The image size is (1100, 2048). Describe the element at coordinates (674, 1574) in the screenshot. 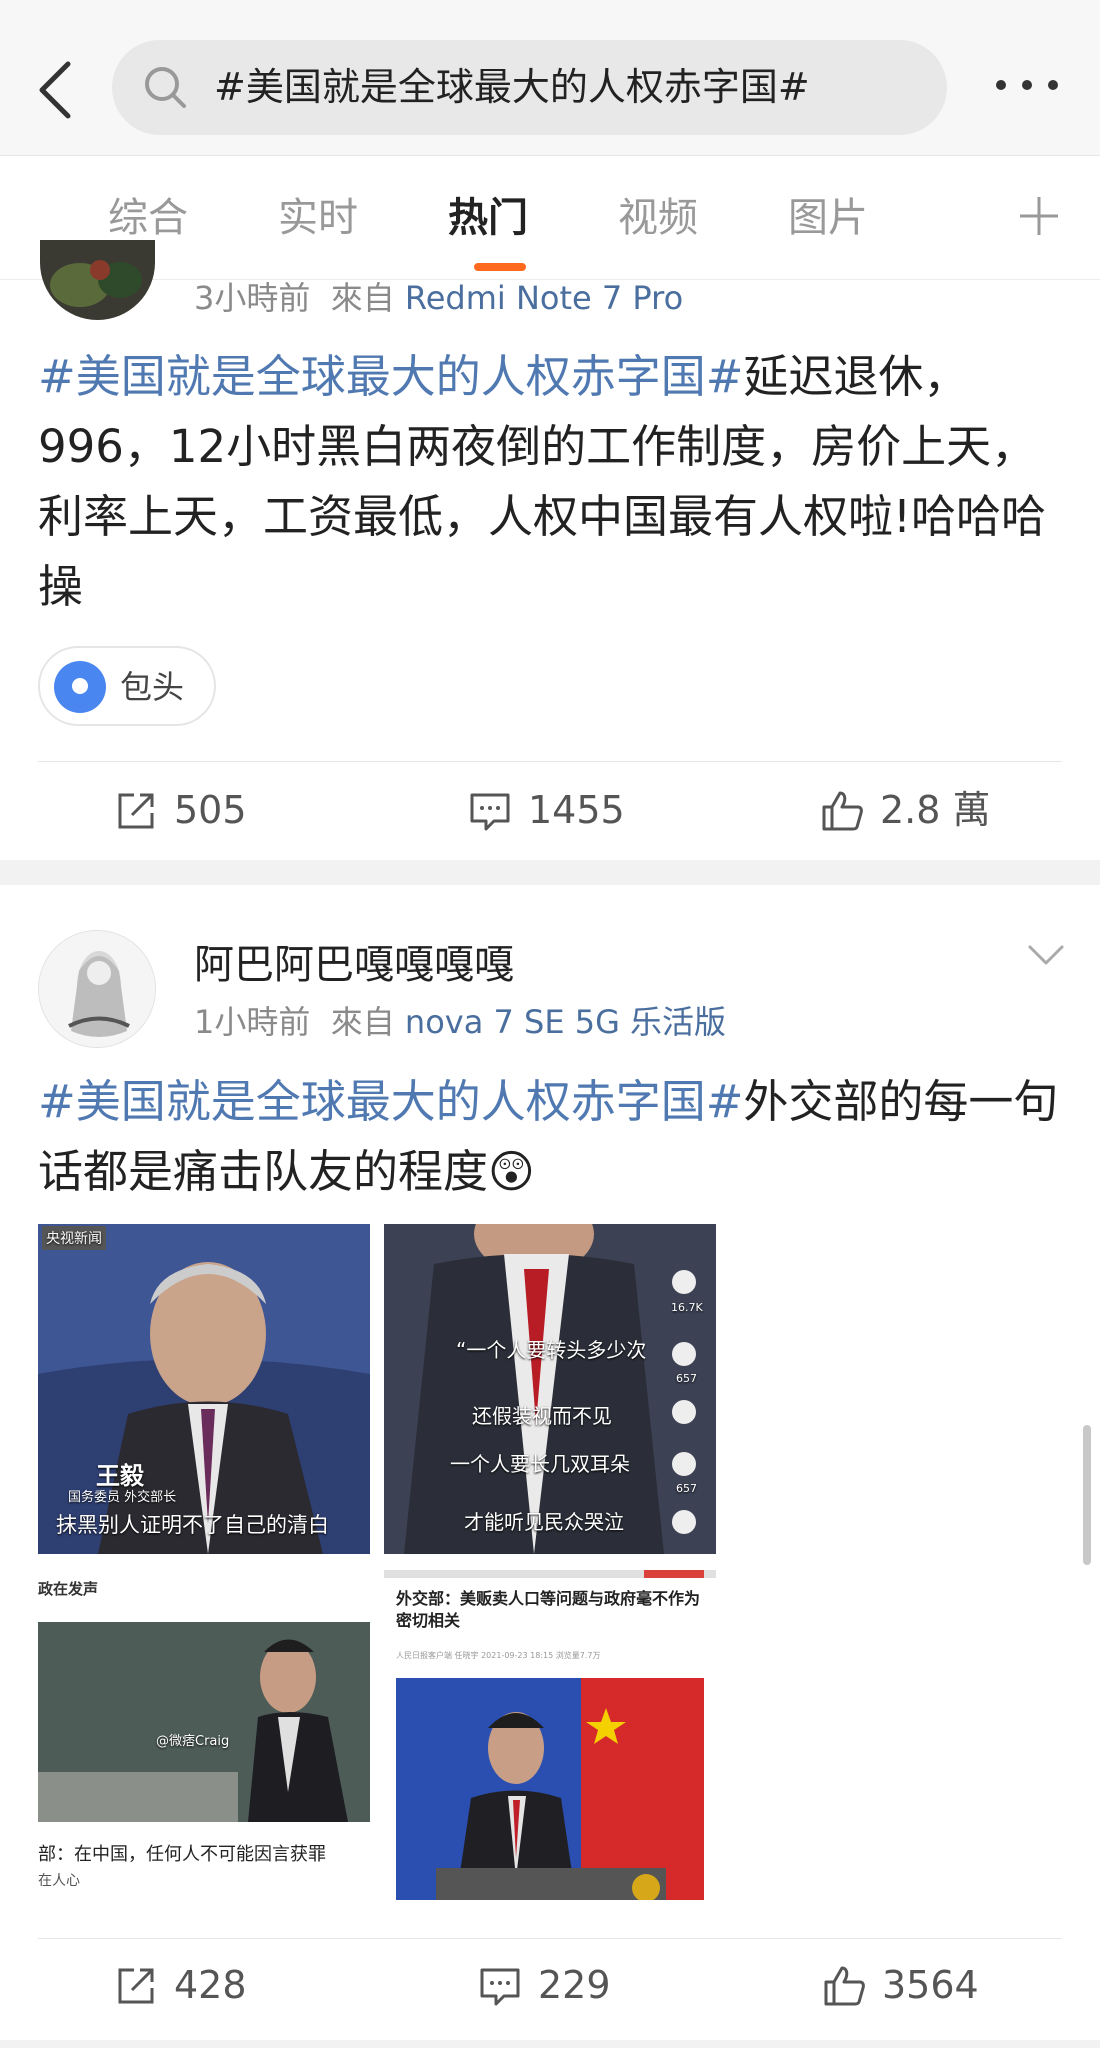

I see `red-badge` at that location.